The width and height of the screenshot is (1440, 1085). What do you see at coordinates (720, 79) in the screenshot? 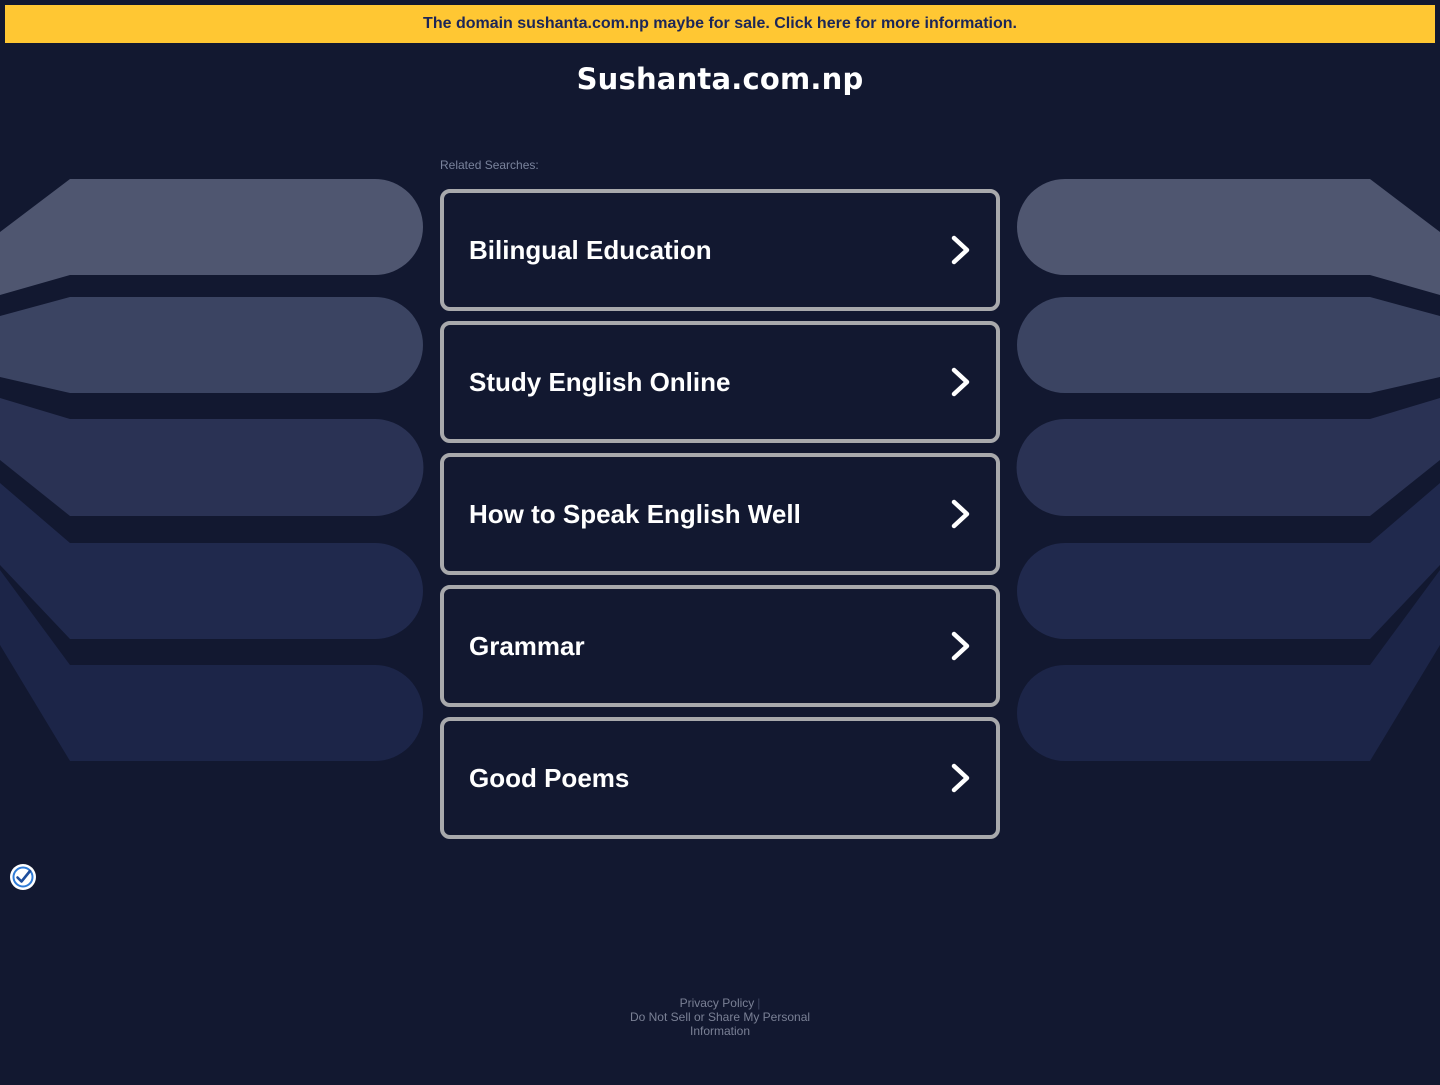
I see `site-title: Sushanta.com.np` at bounding box center [720, 79].